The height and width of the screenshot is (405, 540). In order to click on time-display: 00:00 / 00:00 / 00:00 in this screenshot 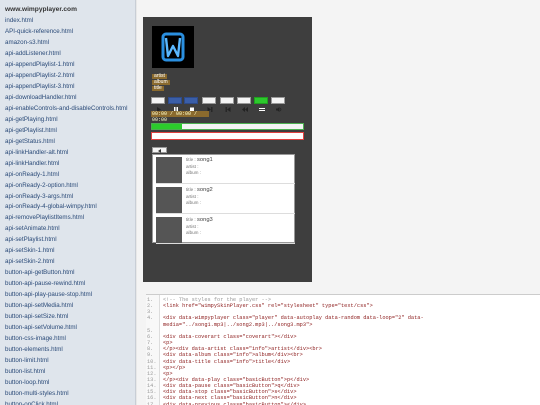, I will do `click(180, 117)`.